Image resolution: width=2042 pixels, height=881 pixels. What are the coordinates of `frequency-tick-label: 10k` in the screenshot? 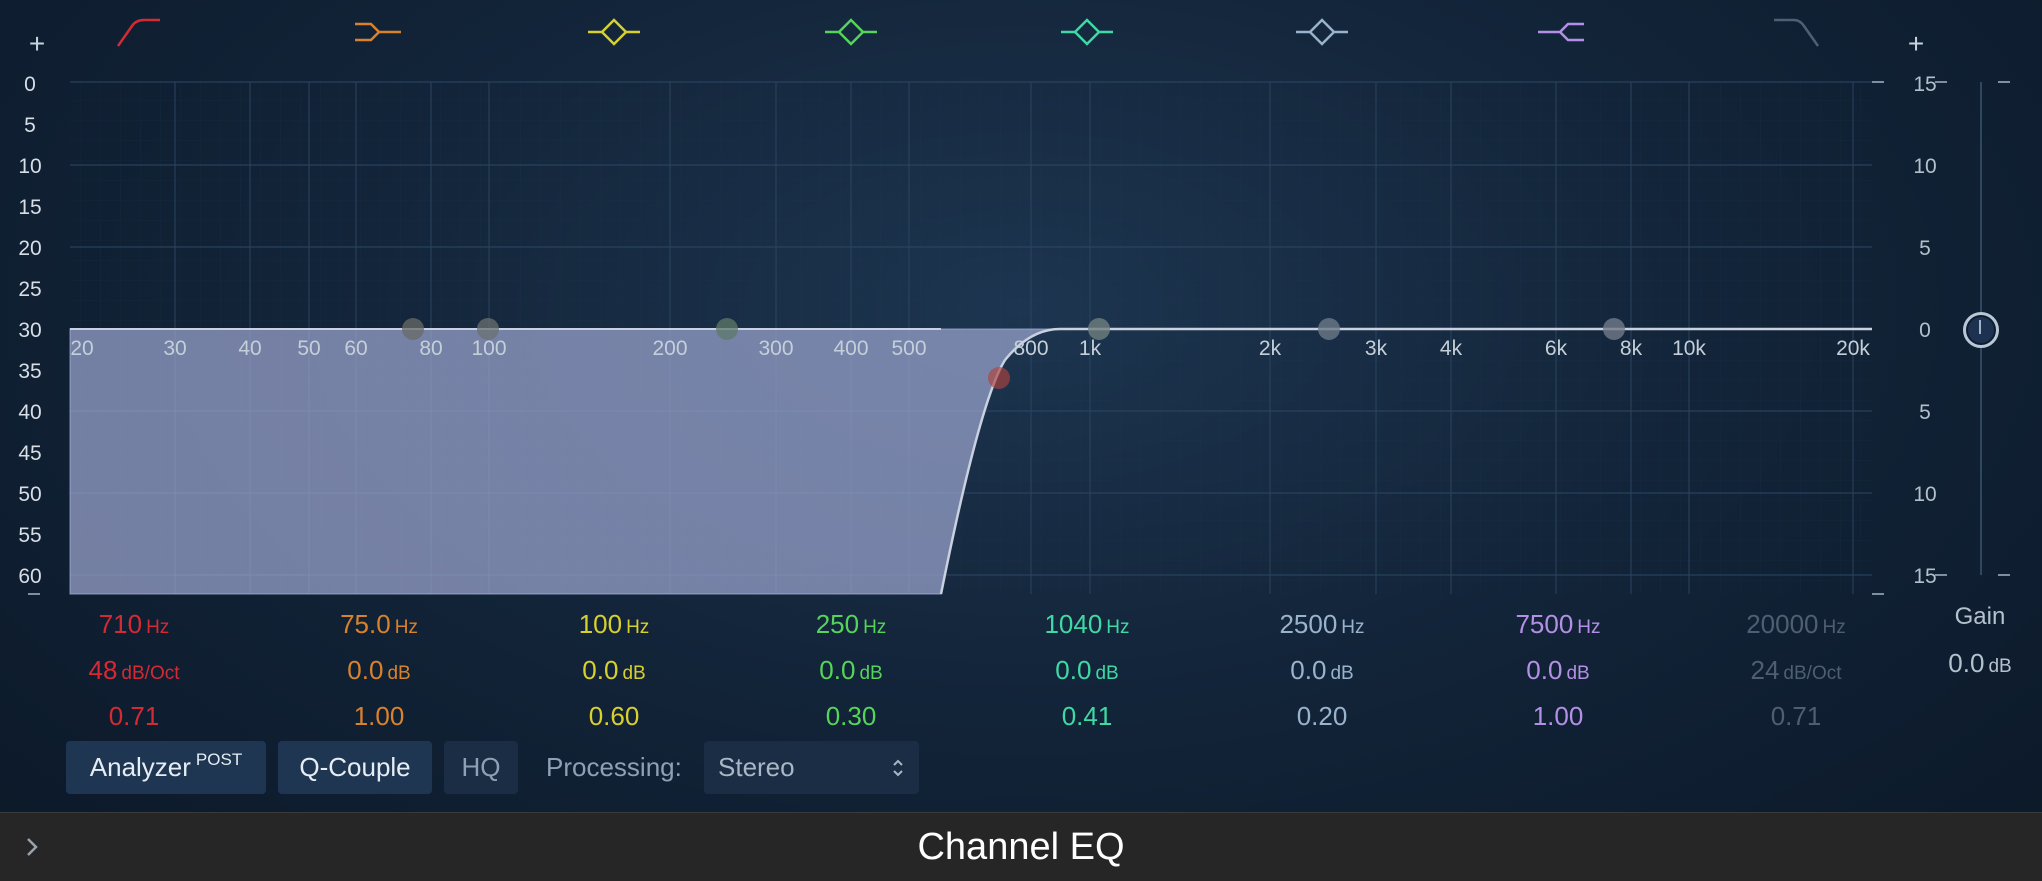 It's located at (1689, 348).